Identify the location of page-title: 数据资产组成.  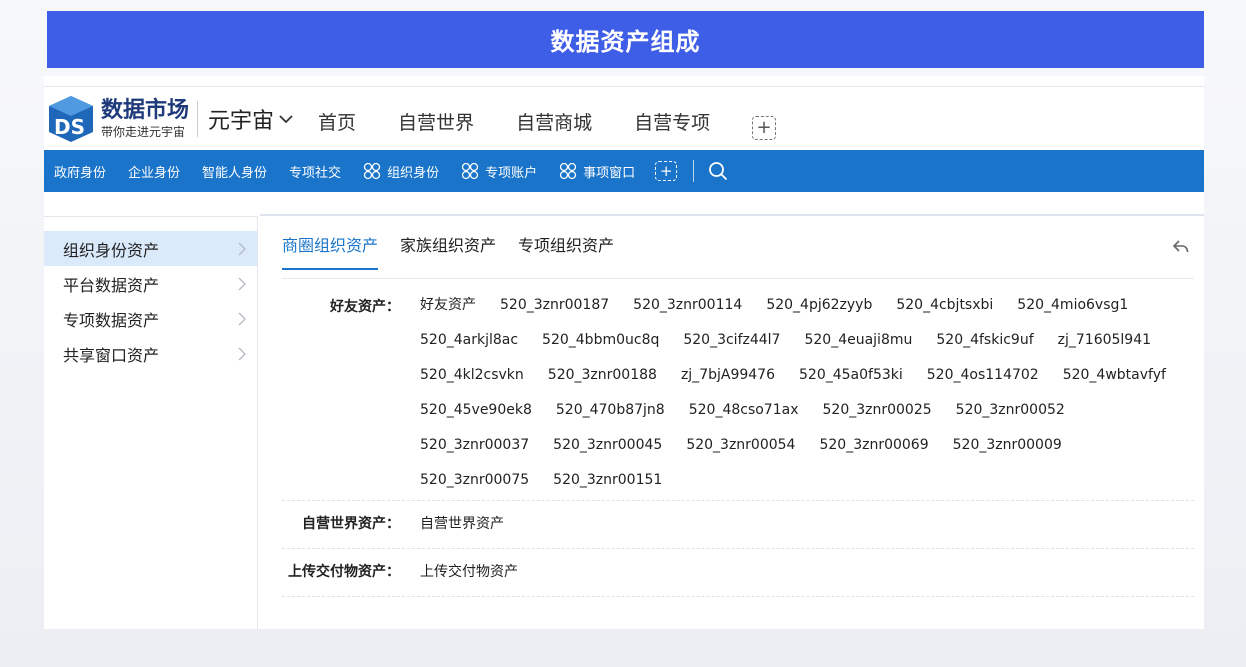
(625, 42).